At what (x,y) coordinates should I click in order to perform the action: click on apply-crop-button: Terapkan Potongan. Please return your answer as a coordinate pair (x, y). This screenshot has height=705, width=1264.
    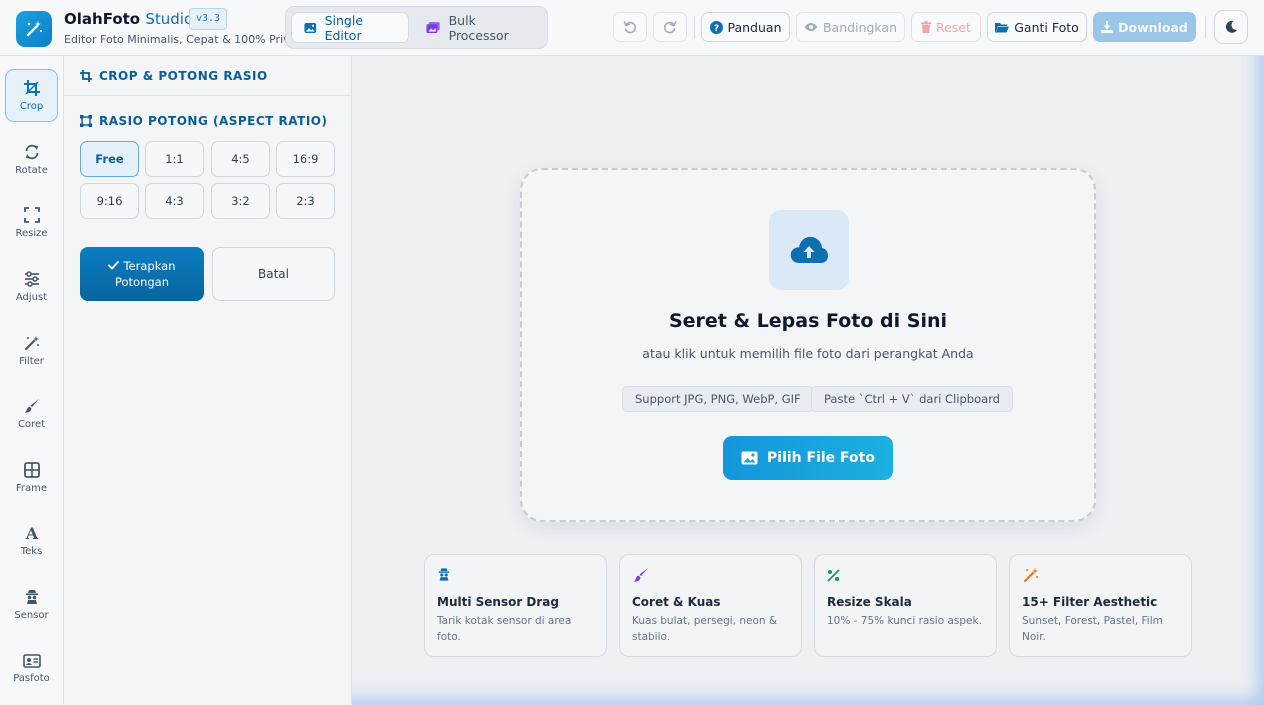
    Looking at the image, I should click on (142, 274).